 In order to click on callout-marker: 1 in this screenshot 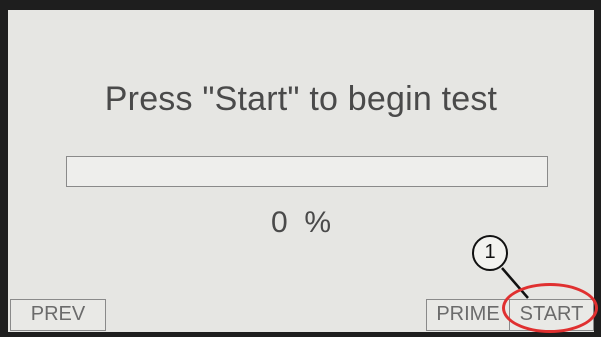, I will do `click(490, 253)`.